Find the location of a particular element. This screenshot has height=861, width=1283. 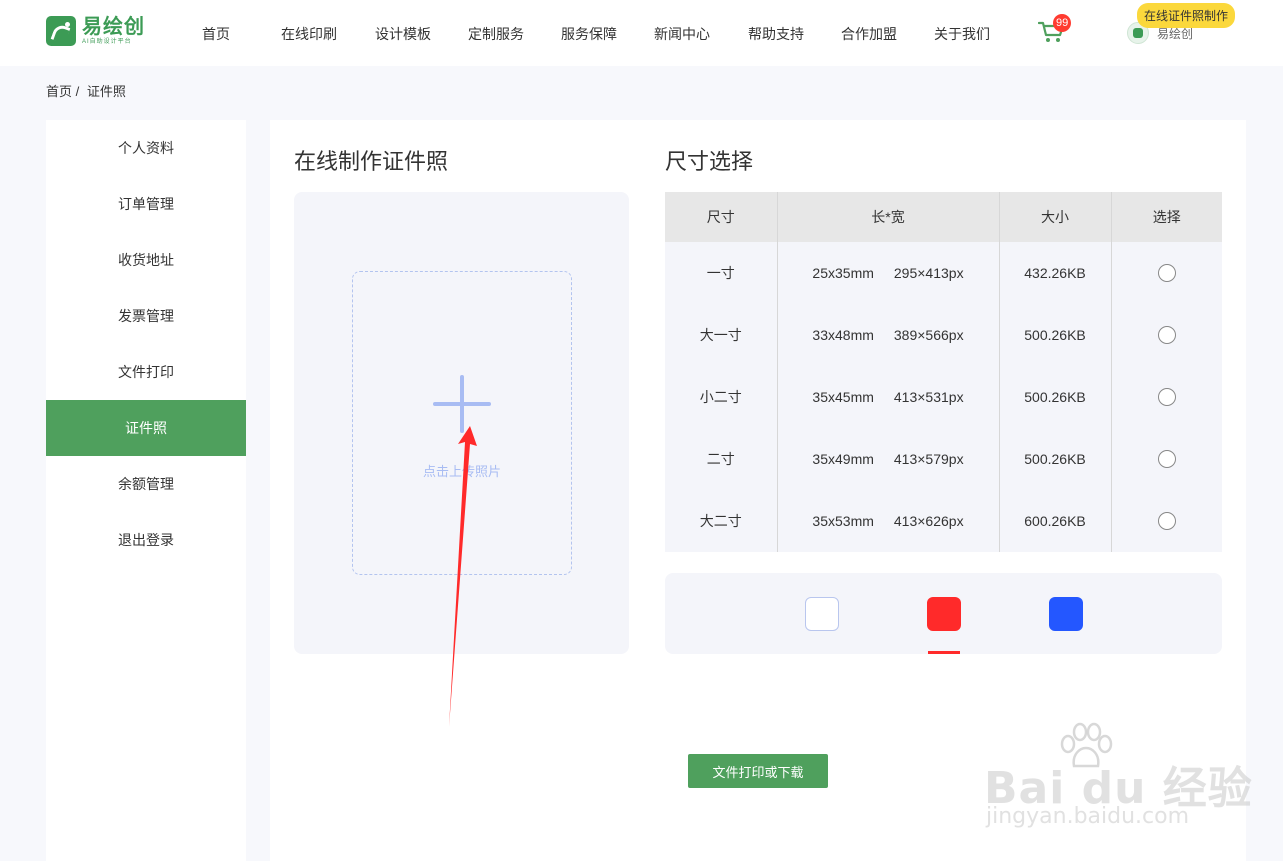

nav-about: 关于我们 is located at coordinates (962, 34).